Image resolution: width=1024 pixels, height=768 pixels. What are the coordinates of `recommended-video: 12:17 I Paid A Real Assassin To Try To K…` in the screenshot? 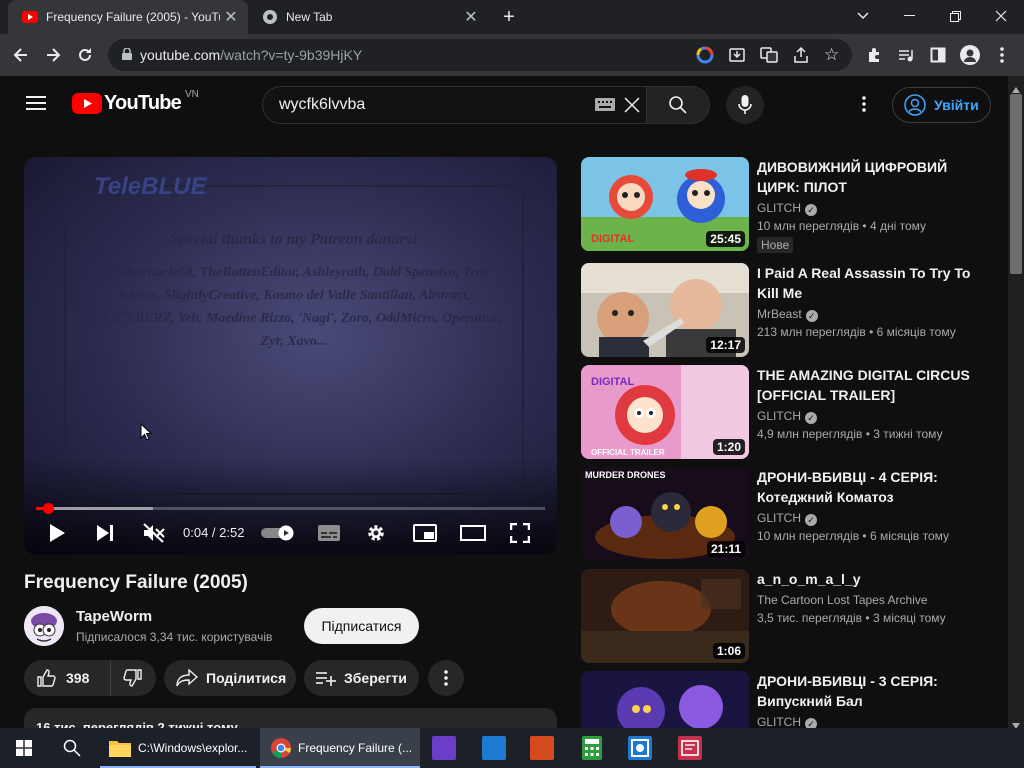 It's located at (786, 311).